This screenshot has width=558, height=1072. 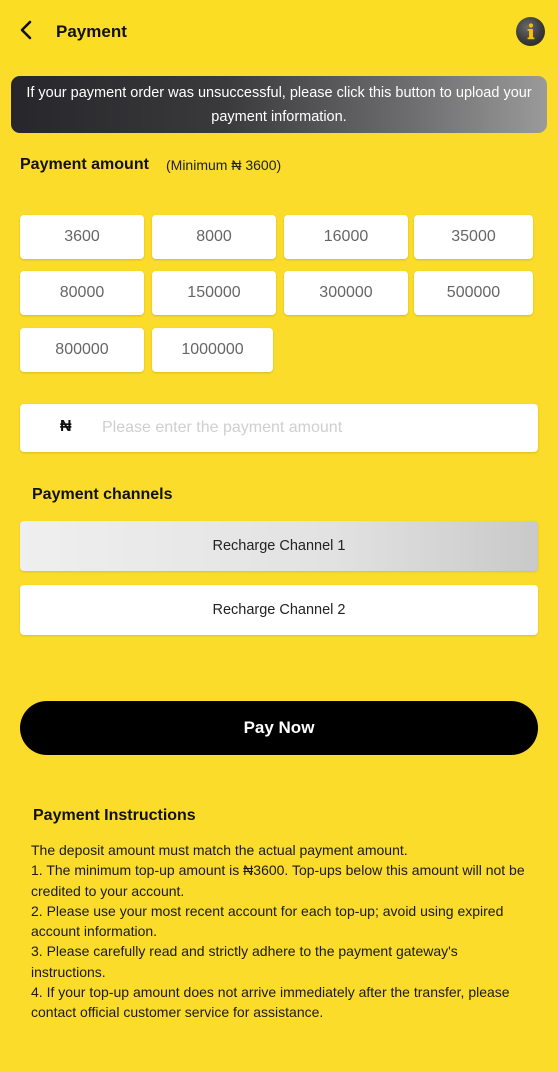 What do you see at coordinates (82, 293) in the screenshot?
I see `amount-option-80000: 80000` at bounding box center [82, 293].